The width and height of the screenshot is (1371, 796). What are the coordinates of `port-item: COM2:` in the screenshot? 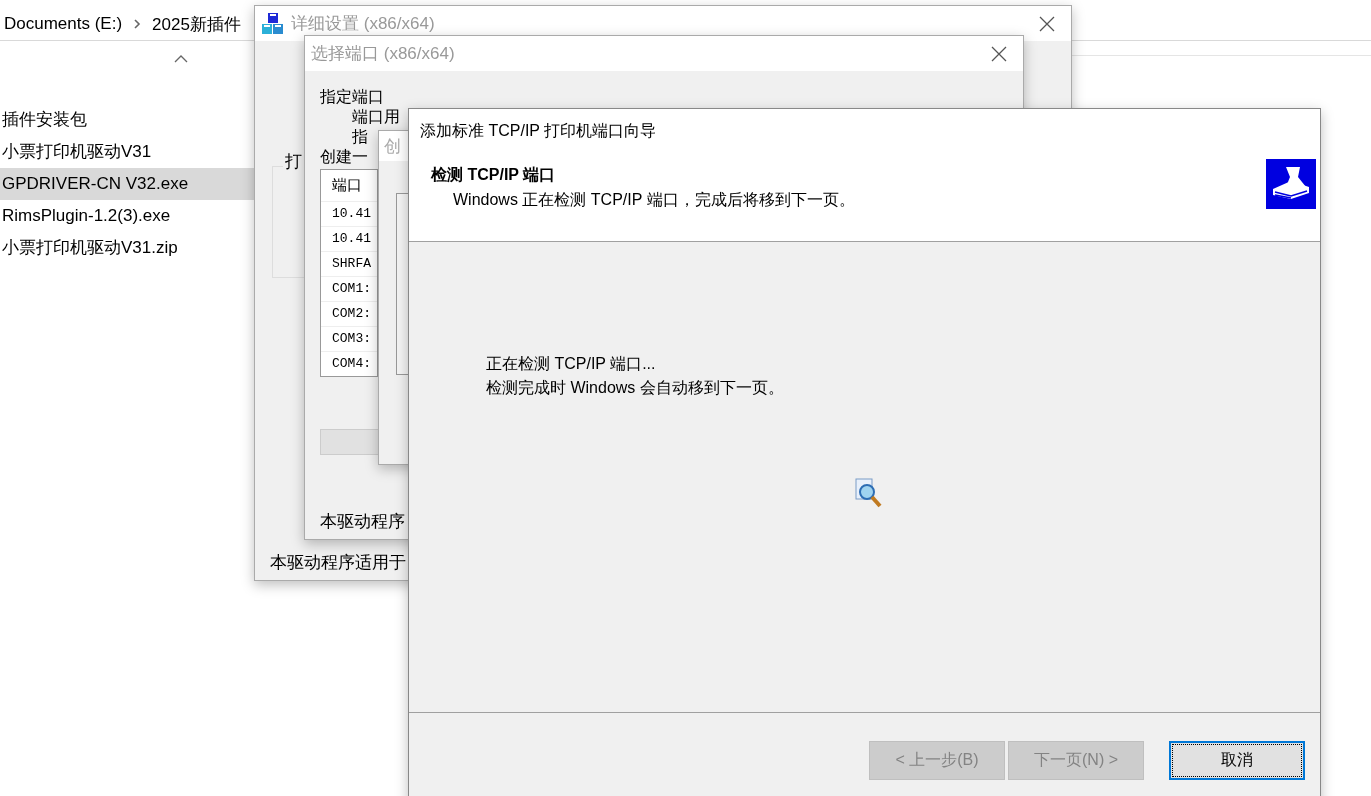 It's located at (349, 313).